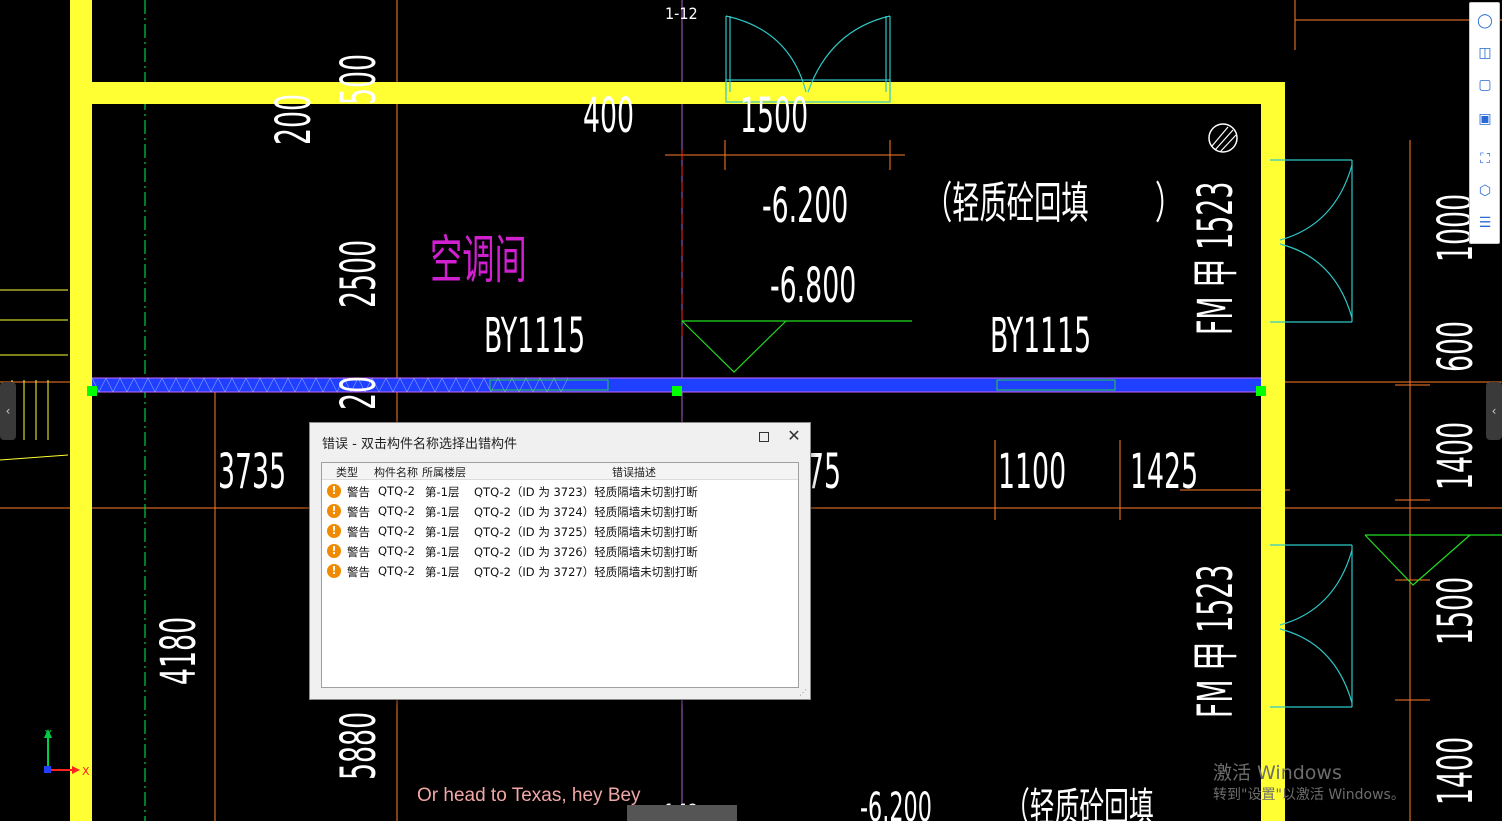  Describe the element at coordinates (805, 206) in the screenshot. I see `elevation-top: -6.200` at that location.